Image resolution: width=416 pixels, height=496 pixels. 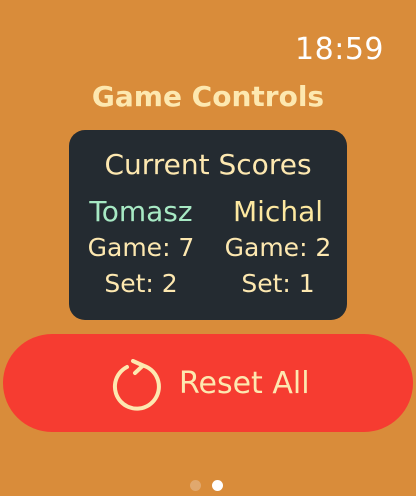 What do you see at coordinates (208, 96) in the screenshot?
I see `page-title: Game Controls` at bounding box center [208, 96].